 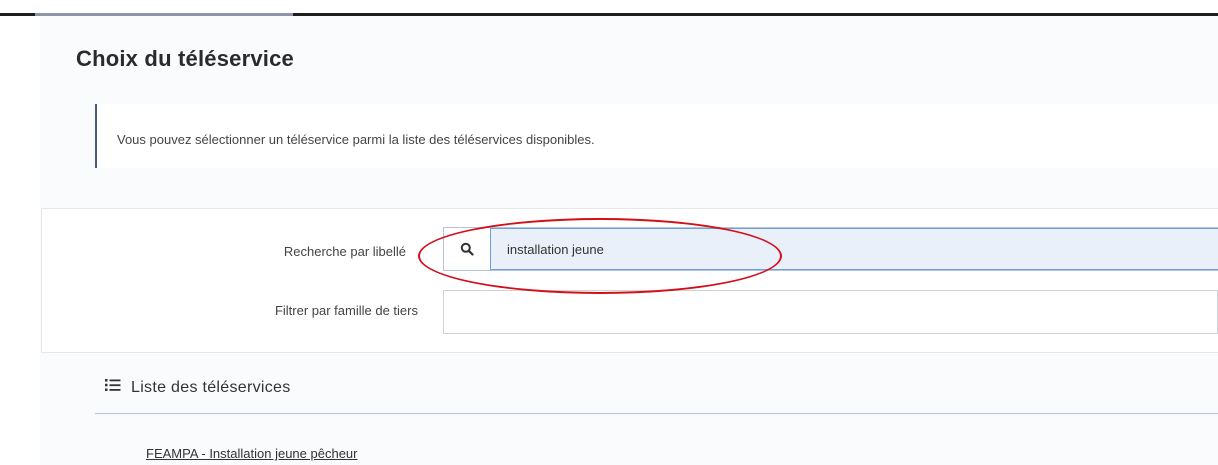 I want to click on filter-select, so click(x=830, y=312).